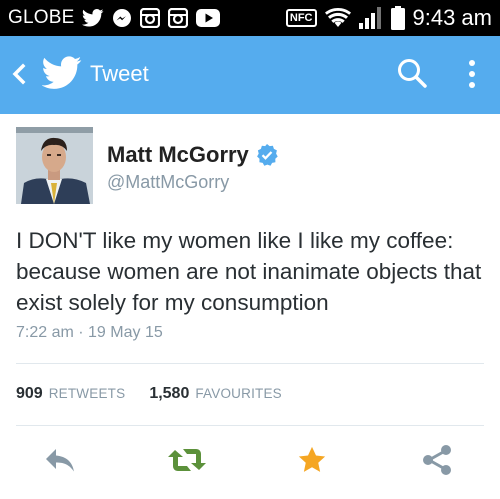 The height and width of the screenshot is (499, 500). What do you see at coordinates (452, 17) in the screenshot?
I see `status-clock: 9:43 am` at bounding box center [452, 17].